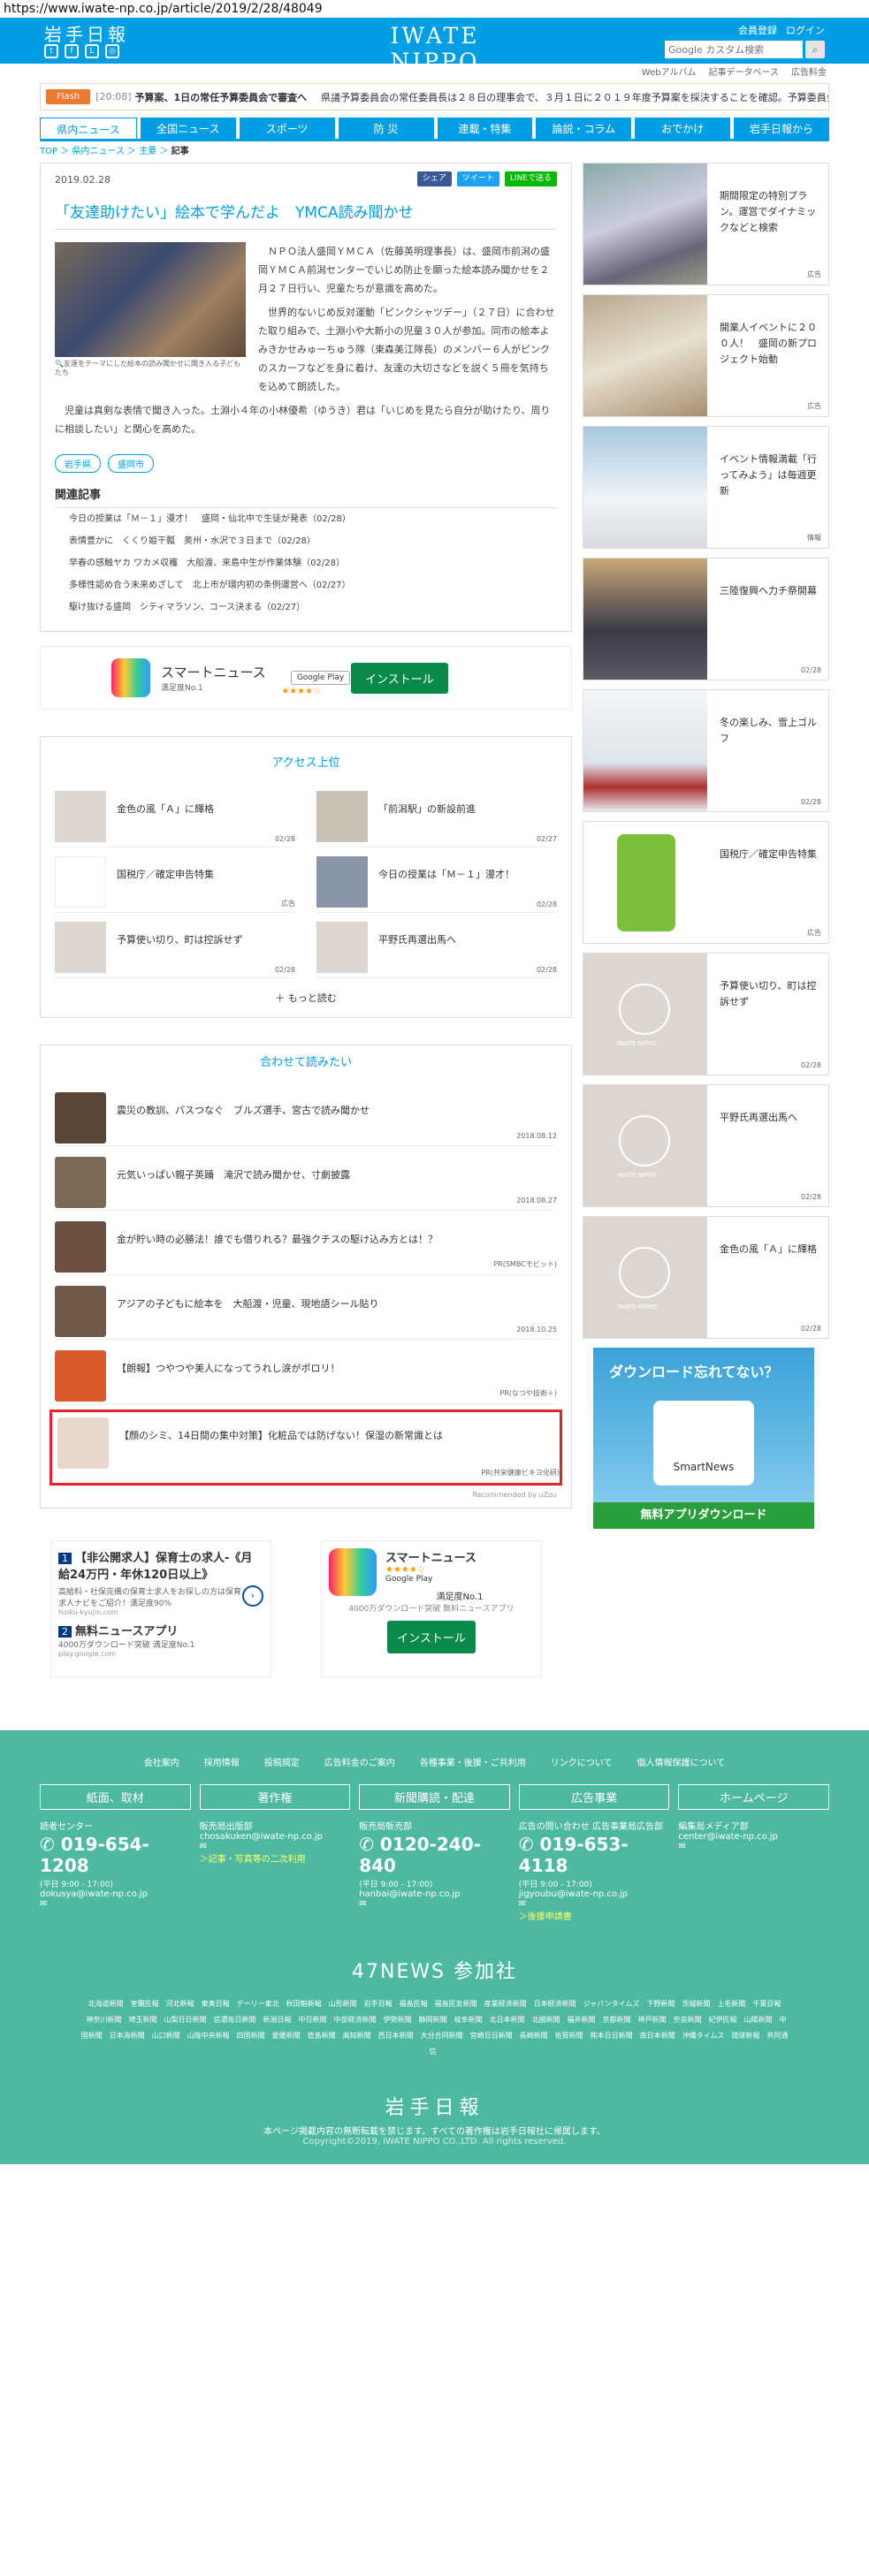 This screenshot has width=869, height=2576. Describe the element at coordinates (745, 2036) in the screenshot. I see `member-paper-link: 琉球新報` at that location.